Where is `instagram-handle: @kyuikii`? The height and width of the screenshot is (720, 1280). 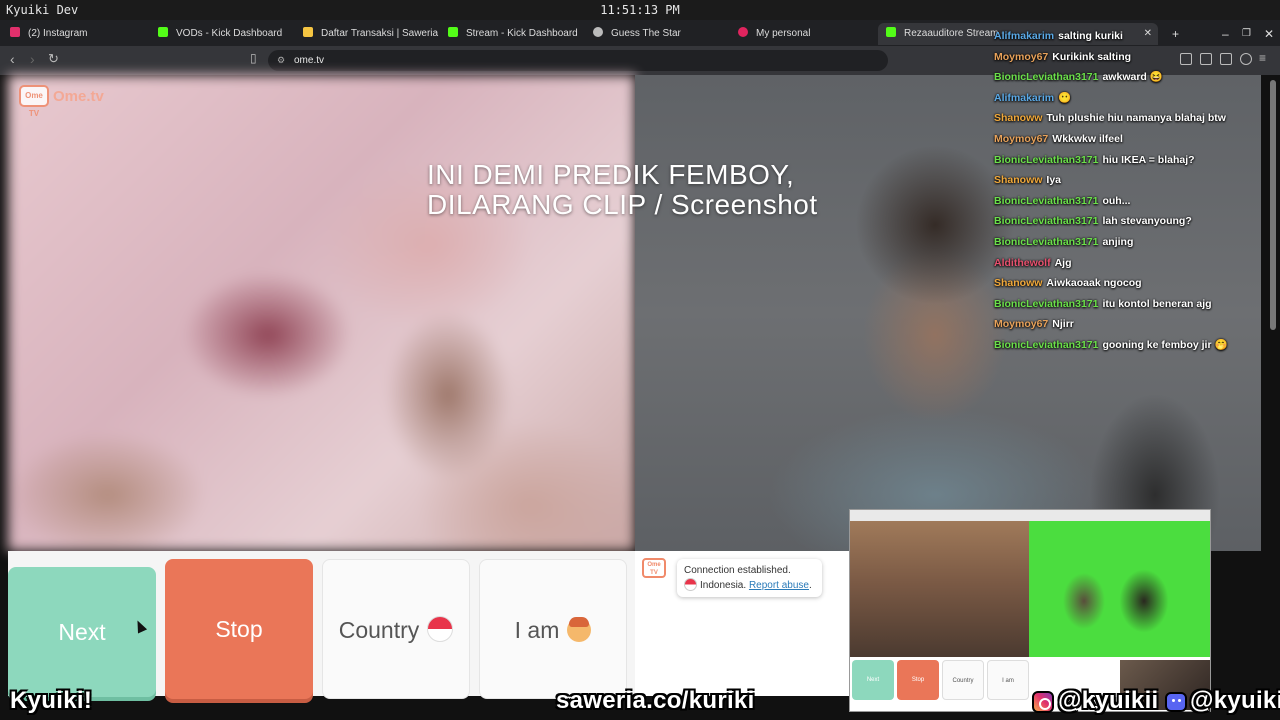 instagram-handle: @kyuikii is located at coordinates (1108, 700).